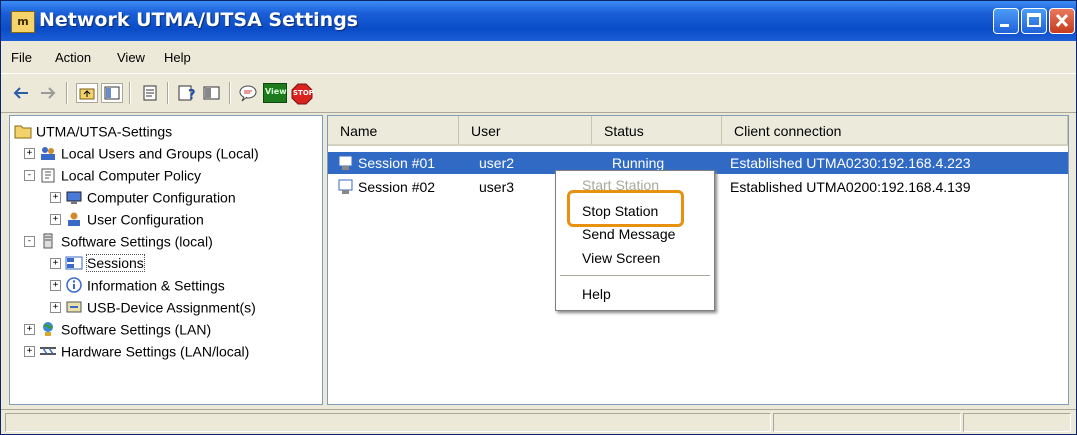 This screenshot has width=1077, height=435. What do you see at coordinates (112, 93) in the screenshot?
I see `show-hide-tree-icon` at bounding box center [112, 93].